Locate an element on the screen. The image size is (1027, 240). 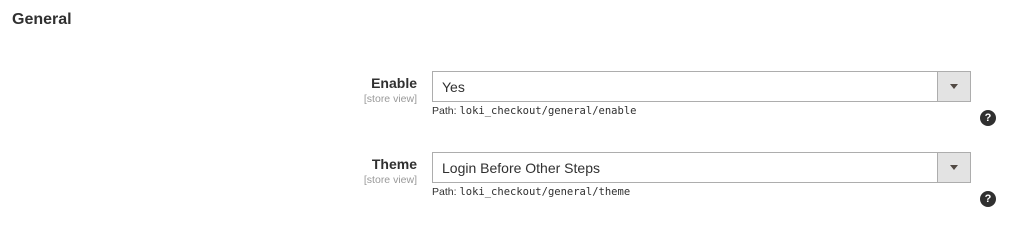
theme-select-value: Login Before Other Steps is located at coordinates (521, 168).